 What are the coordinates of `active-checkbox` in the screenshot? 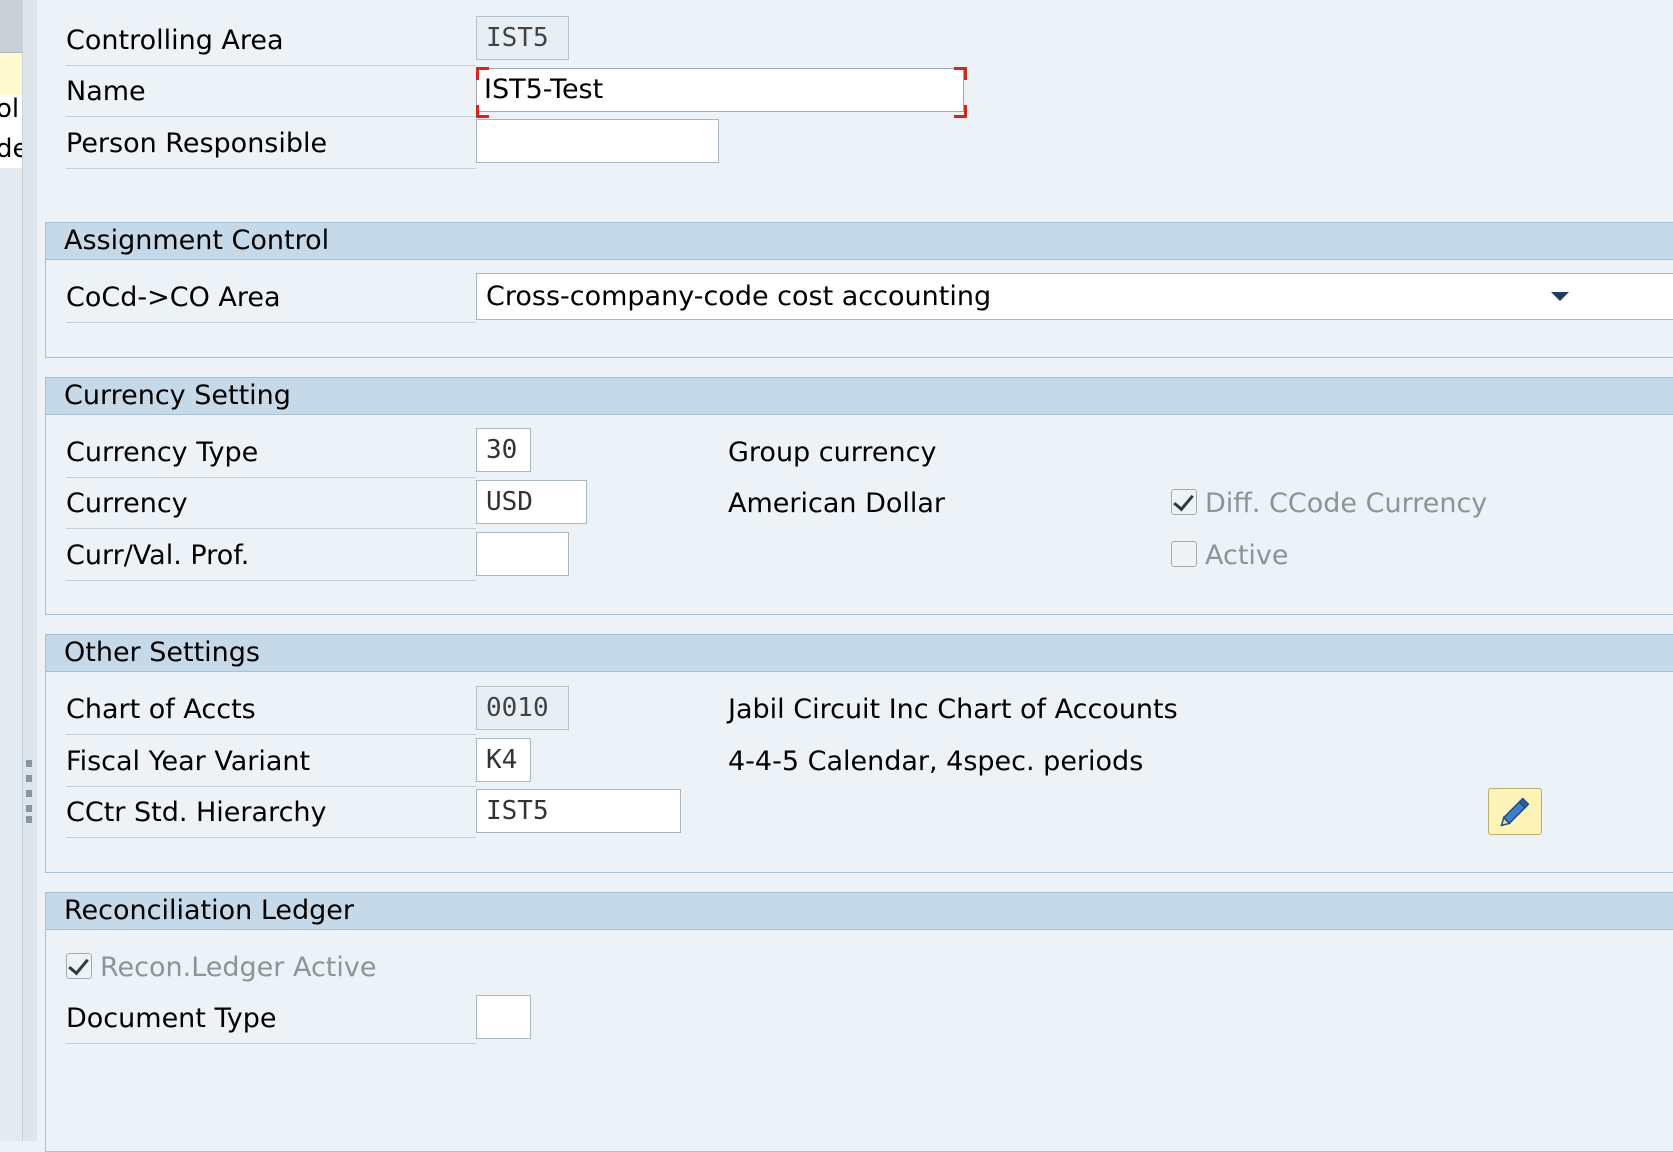 It's located at (1184, 554).